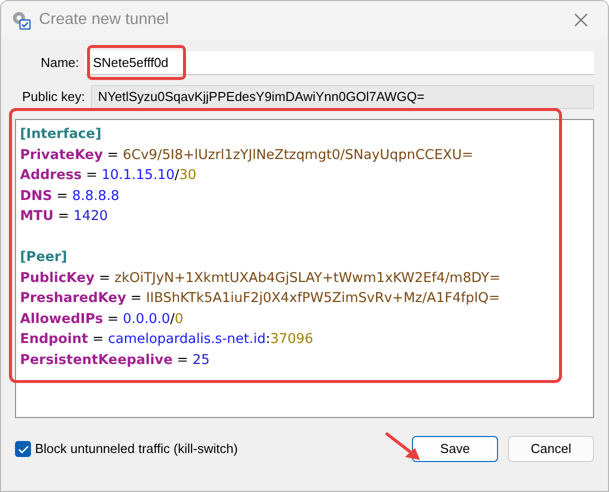 The image size is (609, 492). I want to click on config-line: DNS = 8.8.8.8, so click(70, 196).